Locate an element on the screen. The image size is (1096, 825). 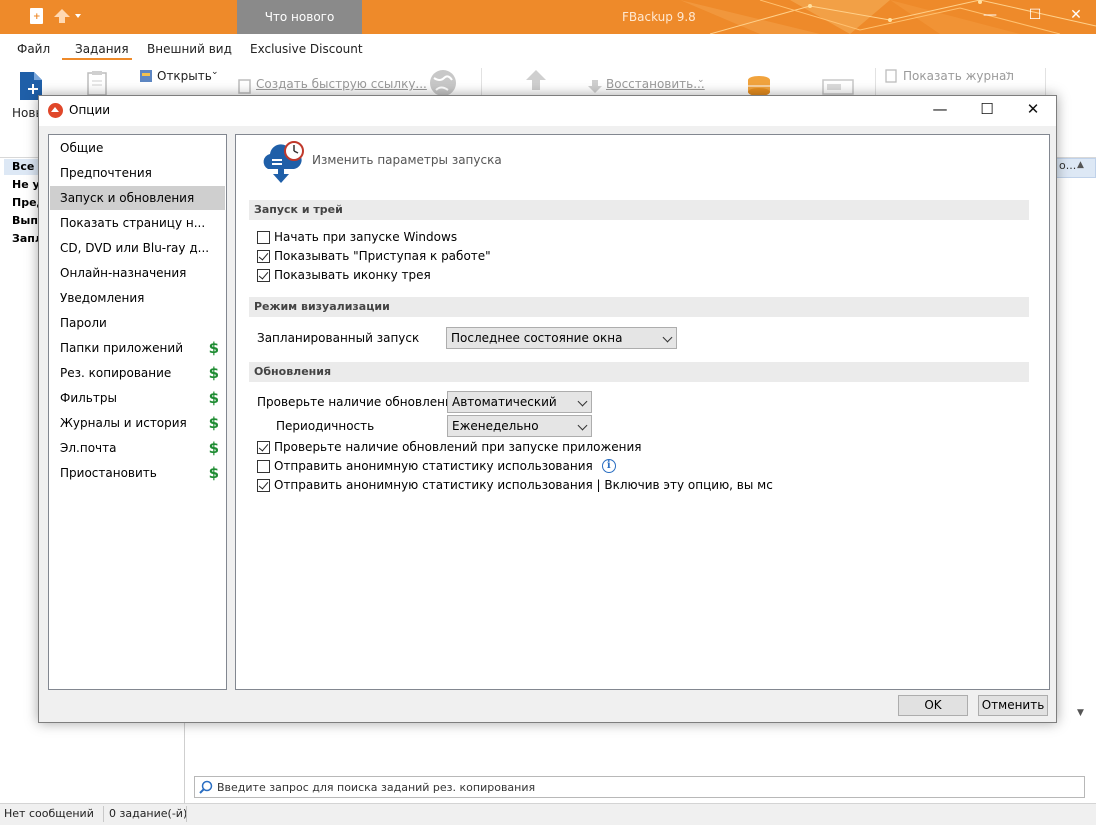
nav-item-label: Уведомления is located at coordinates (102, 298).